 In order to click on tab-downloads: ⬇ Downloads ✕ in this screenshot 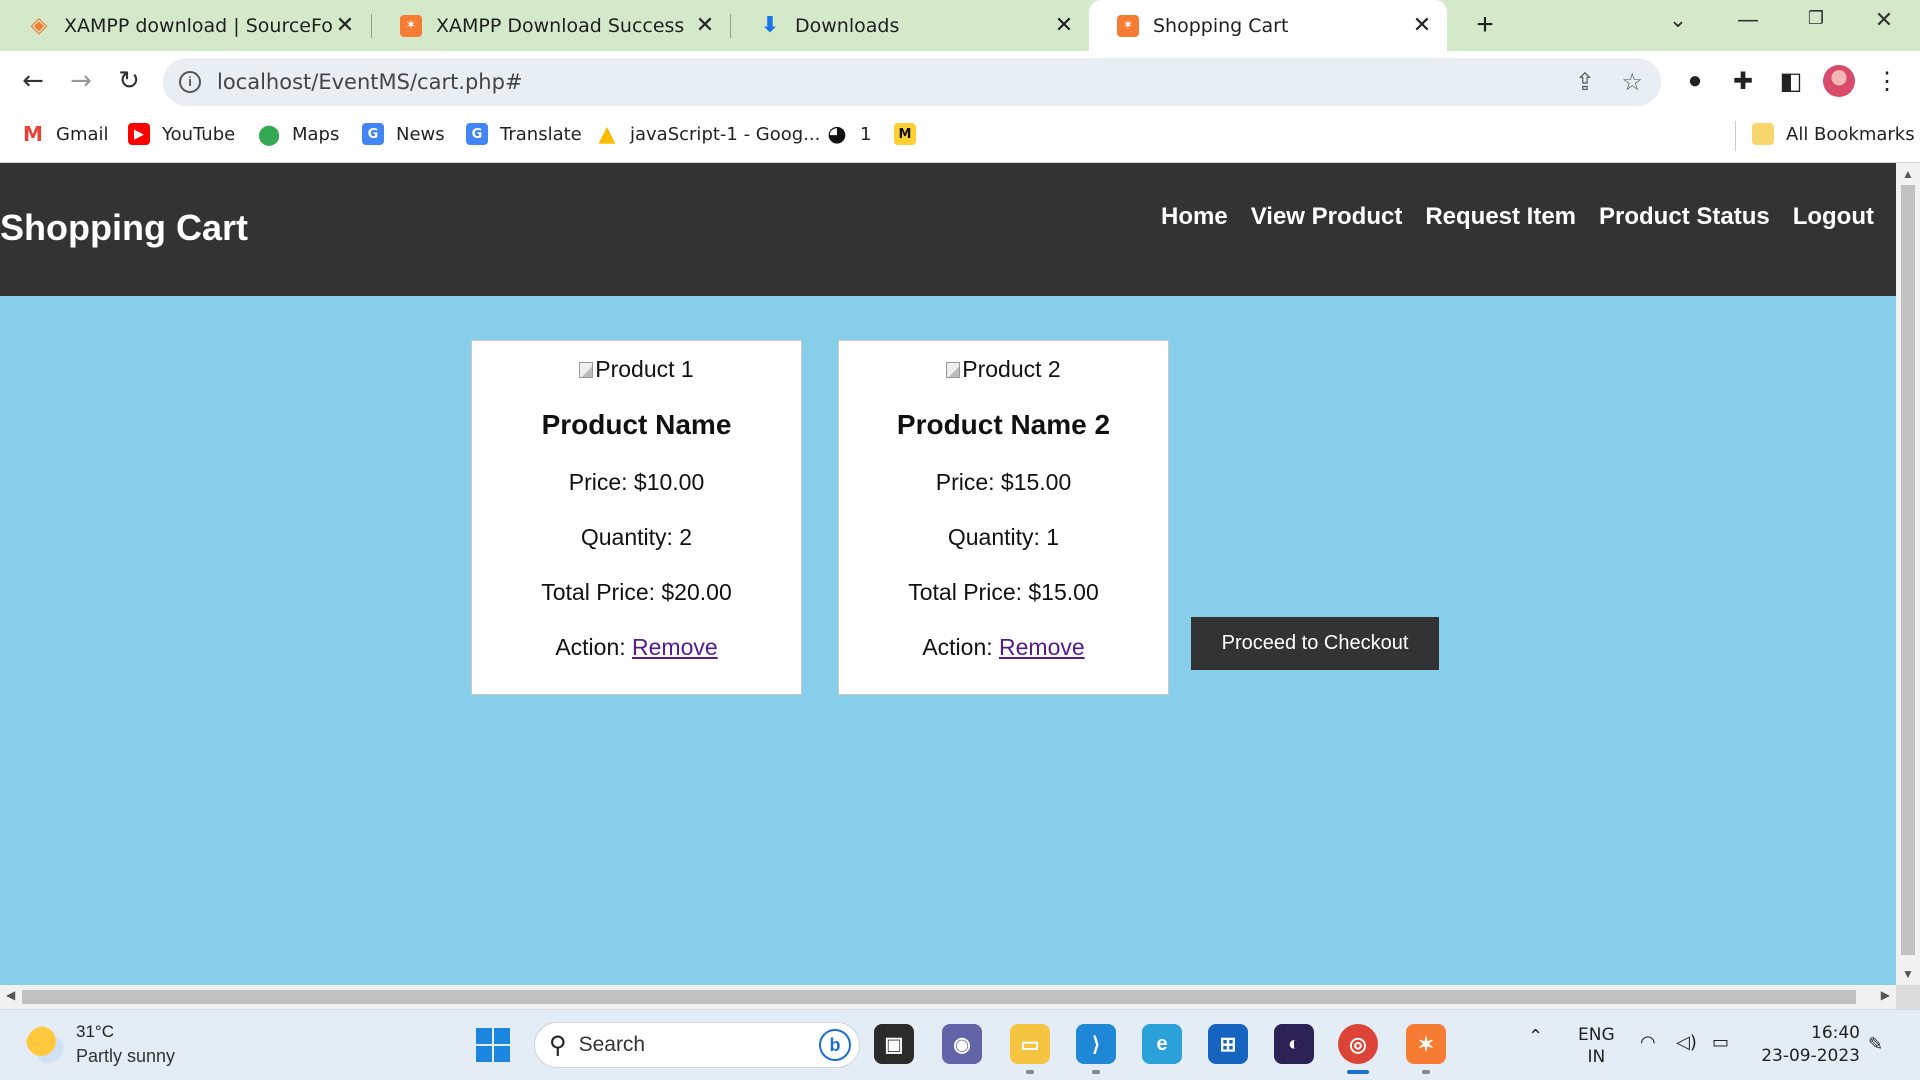, I will do `click(910, 25)`.